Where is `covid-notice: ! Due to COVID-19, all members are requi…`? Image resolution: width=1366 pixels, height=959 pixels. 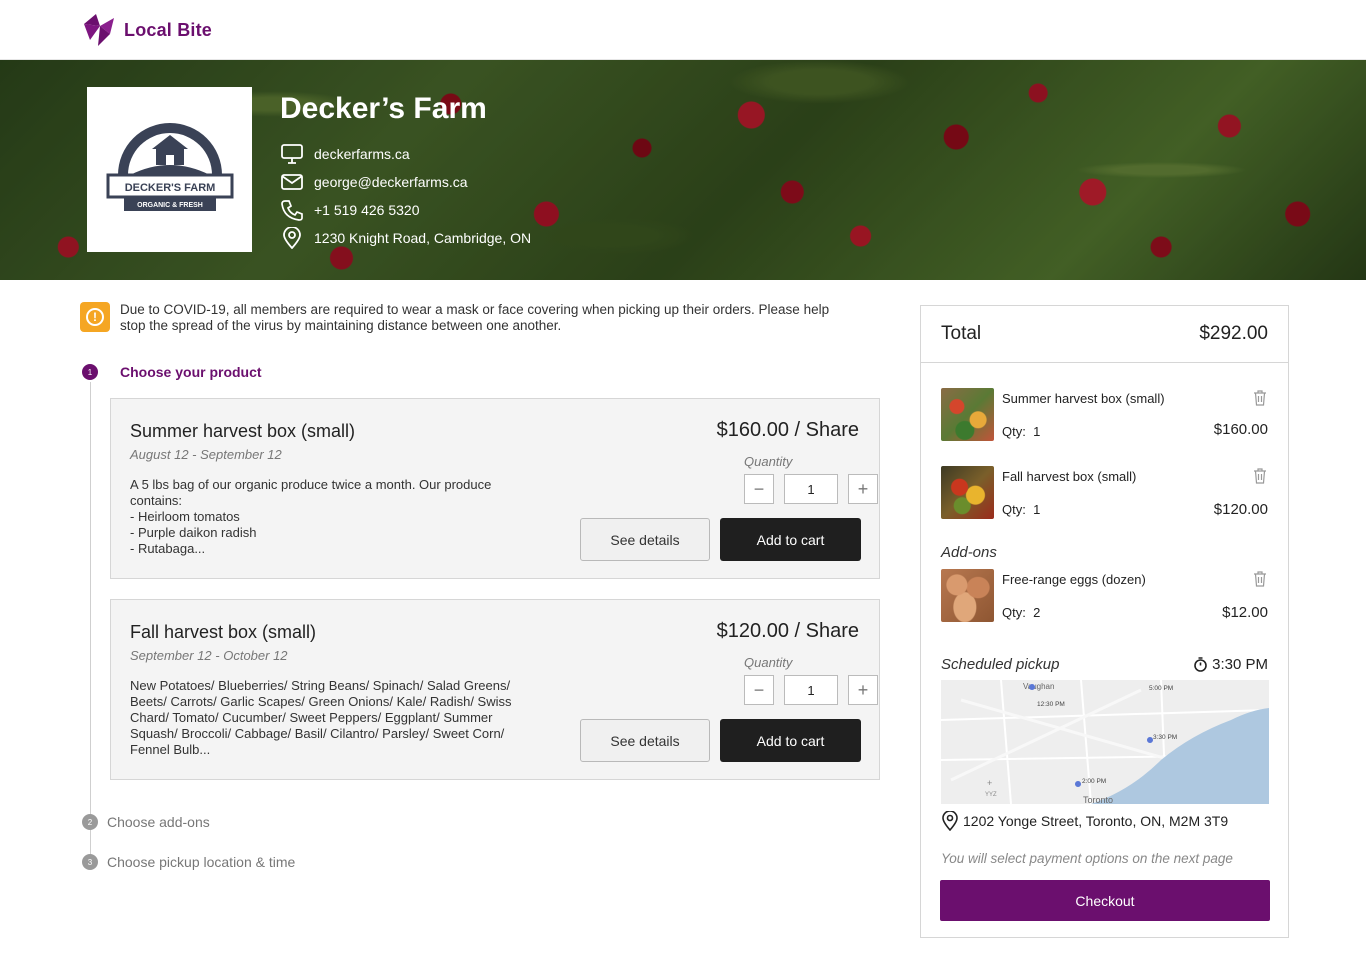
covid-notice: ! Due to COVID-19, all members are requi… is located at coordinates (460, 318).